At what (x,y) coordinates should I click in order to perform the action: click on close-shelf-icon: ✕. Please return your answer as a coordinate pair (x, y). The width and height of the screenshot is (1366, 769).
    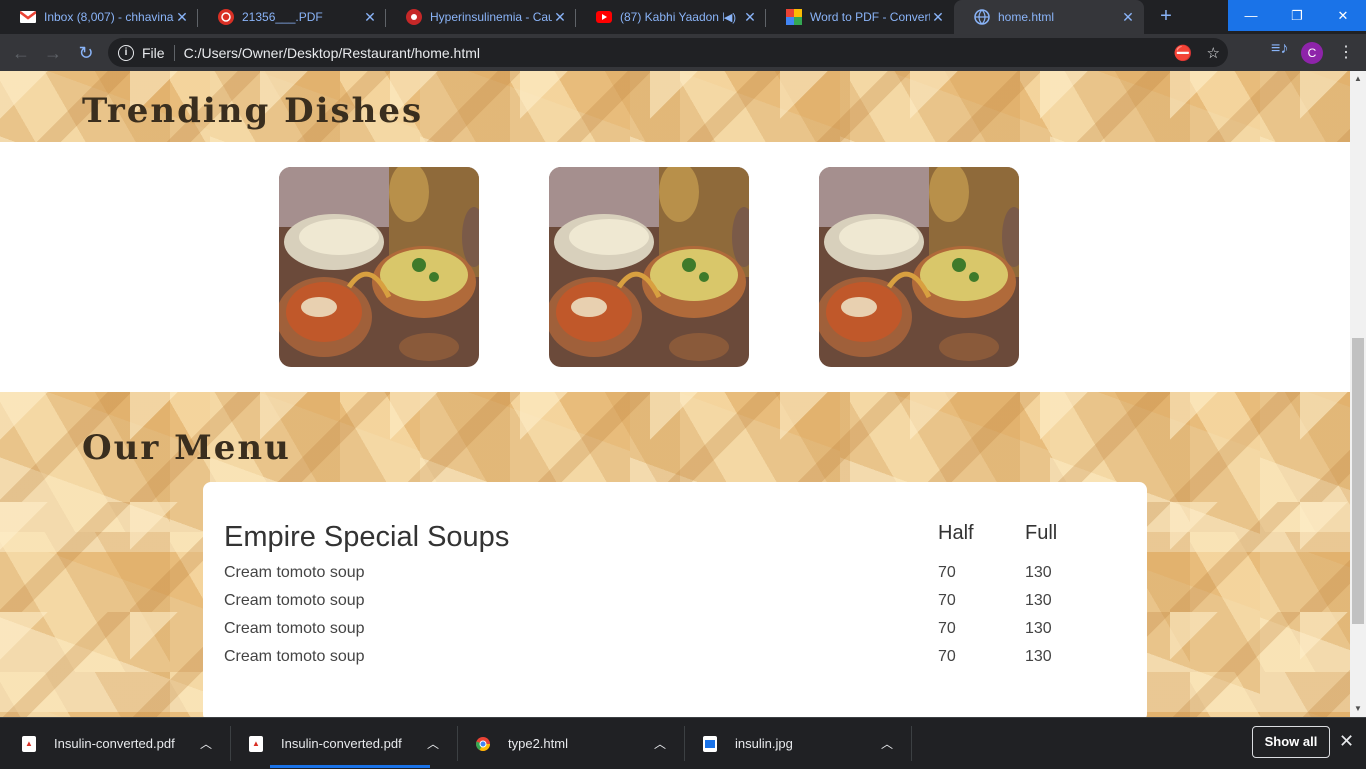
    Looking at the image, I should click on (1346, 741).